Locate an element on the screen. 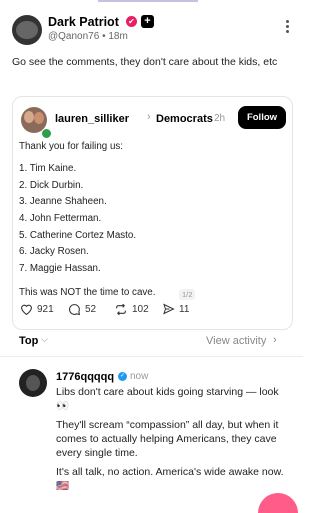 The height and width of the screenshot is (513, 320). heart-icon is located at coordinates (26, 309).